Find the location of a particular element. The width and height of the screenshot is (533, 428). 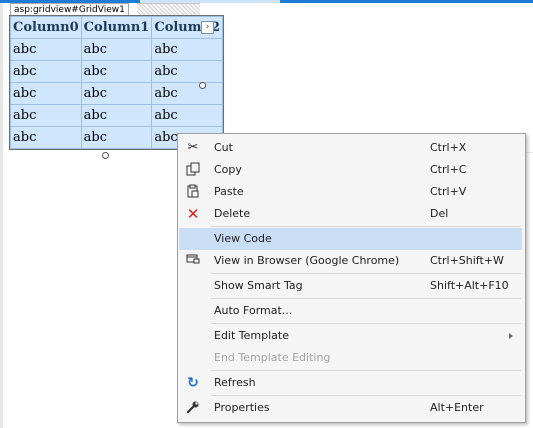

wrench-icon is located at coordinates (193, 408).